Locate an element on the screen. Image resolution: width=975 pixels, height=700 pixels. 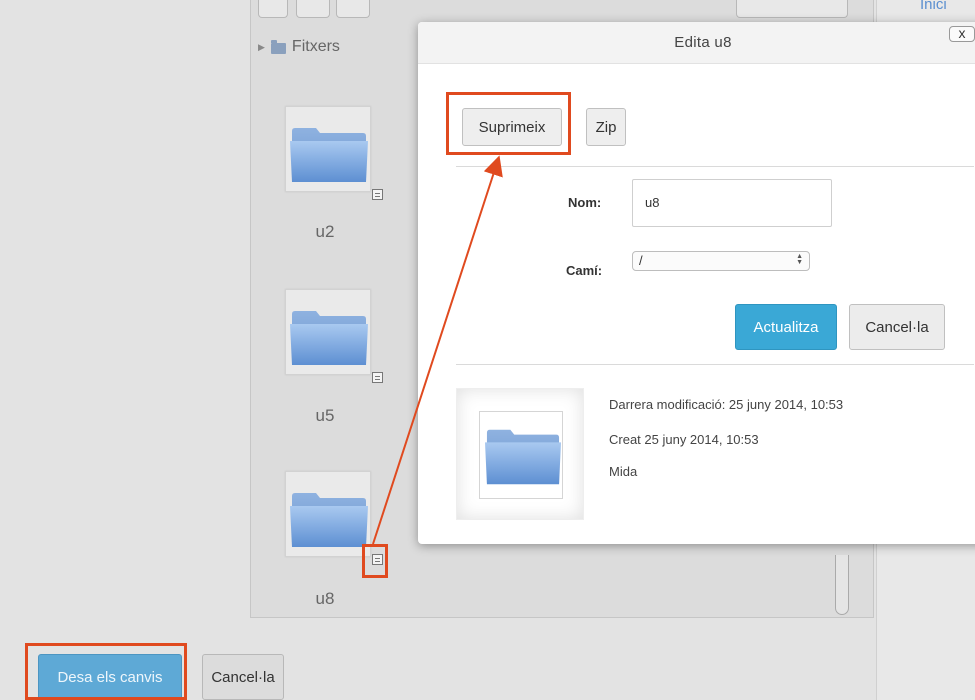
annotation-arrow is located at coordinates (437, 350).